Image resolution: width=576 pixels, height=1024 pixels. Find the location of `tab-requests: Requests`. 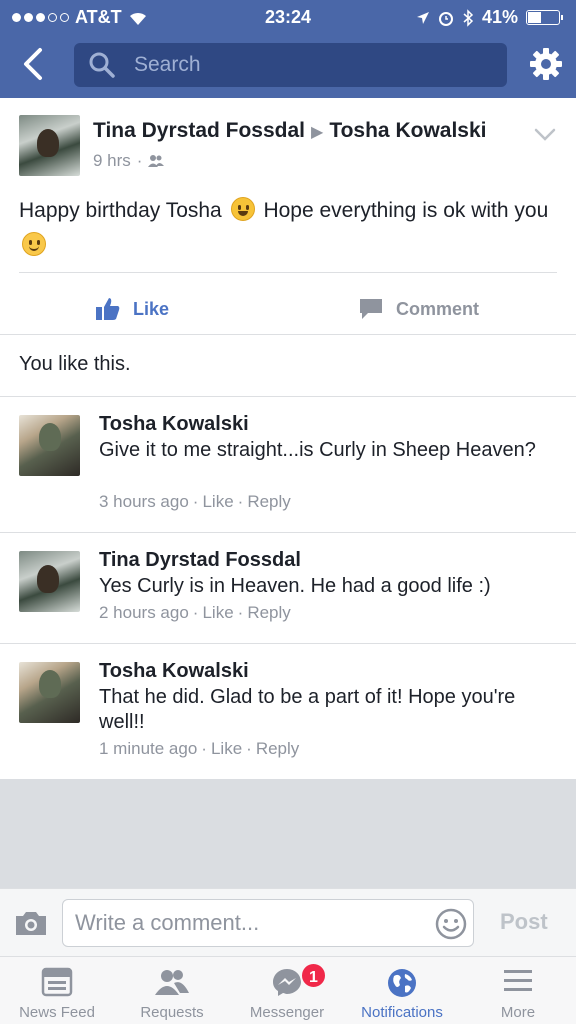

tab-requests: Requests is located at coordinates (172, 990).